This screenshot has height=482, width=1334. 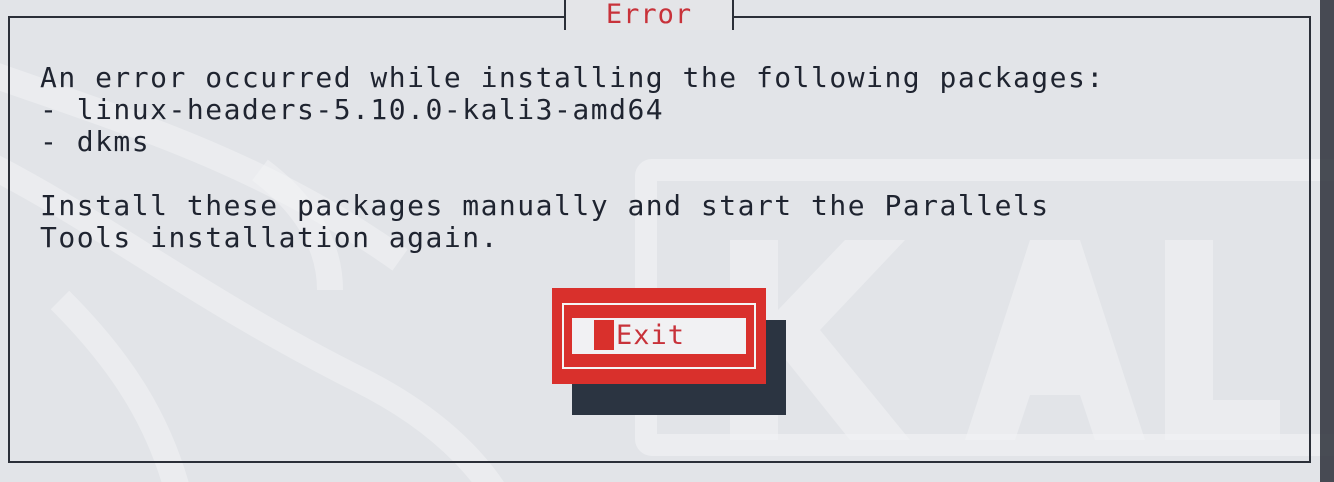 I want to click on text-cursor, so click(x=604, y=335).